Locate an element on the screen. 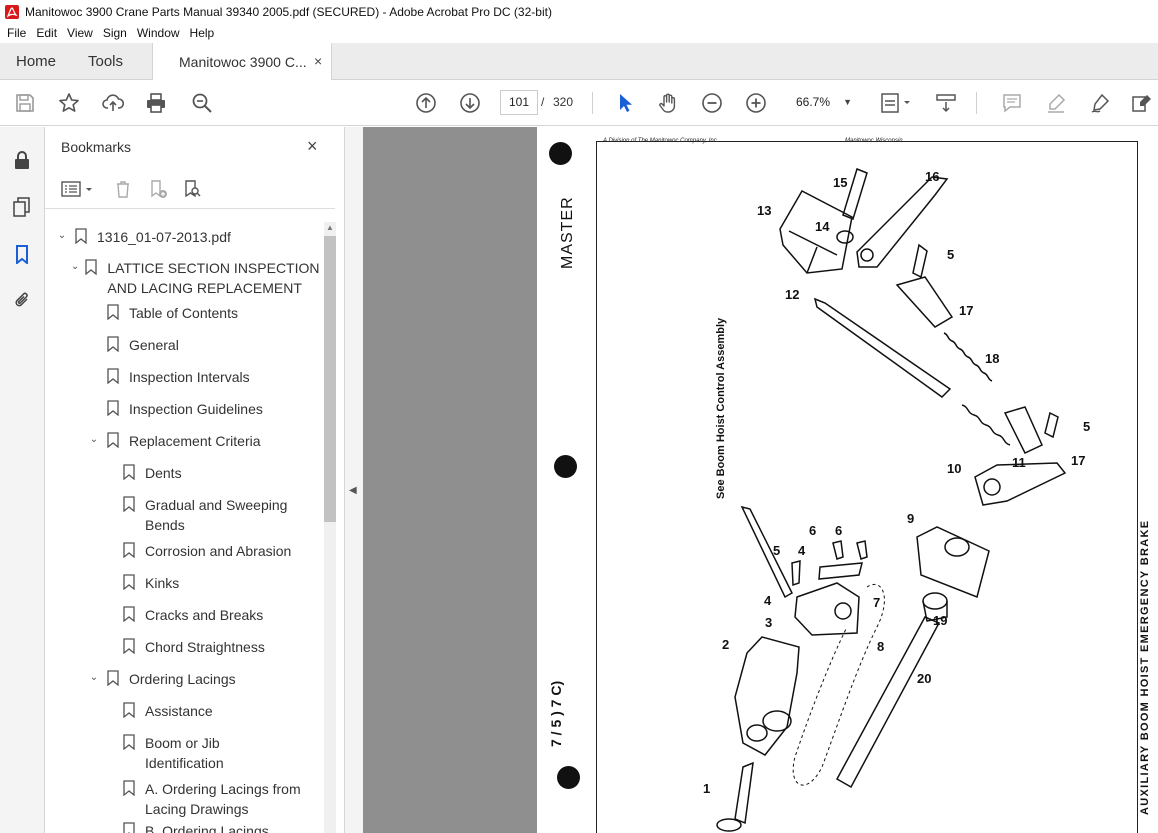 Image resolution: width=1158 pixels, height=833 pixels. collapse-panel-icon: ◀ is located at coordinates (353, 490).